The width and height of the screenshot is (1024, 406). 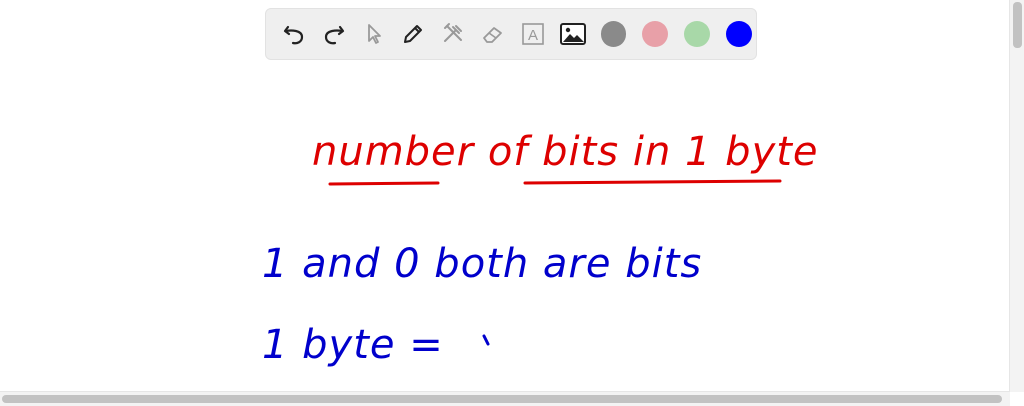 What do you see at coordinates (1017, 25) in the screenshot?
I see `vertical-scroll-thumb` at bounding box center [1017, 25].